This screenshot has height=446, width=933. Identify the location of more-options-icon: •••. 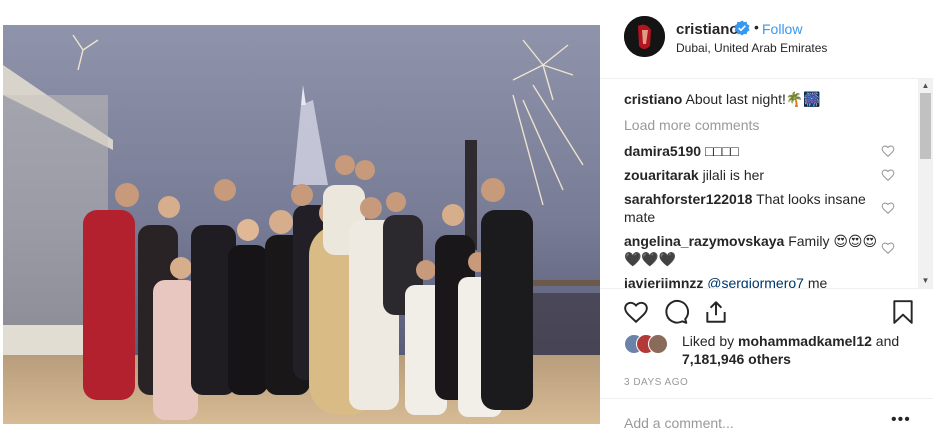
(901, 420).